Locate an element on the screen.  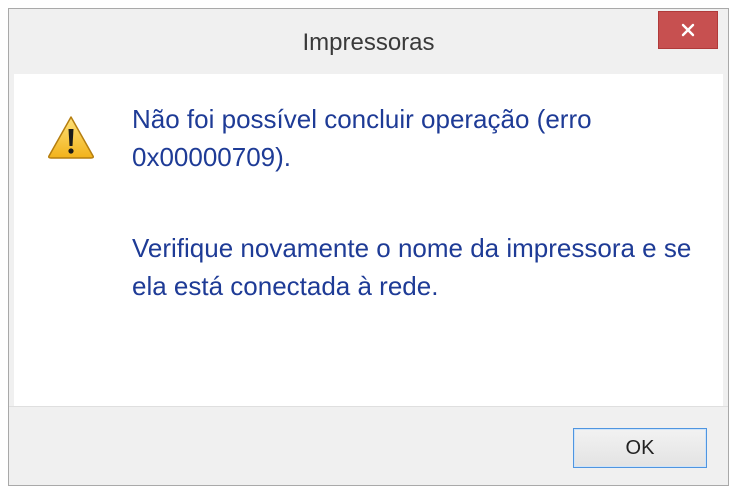
dialog-title: Impressoras is located at coordinates (368, 42).